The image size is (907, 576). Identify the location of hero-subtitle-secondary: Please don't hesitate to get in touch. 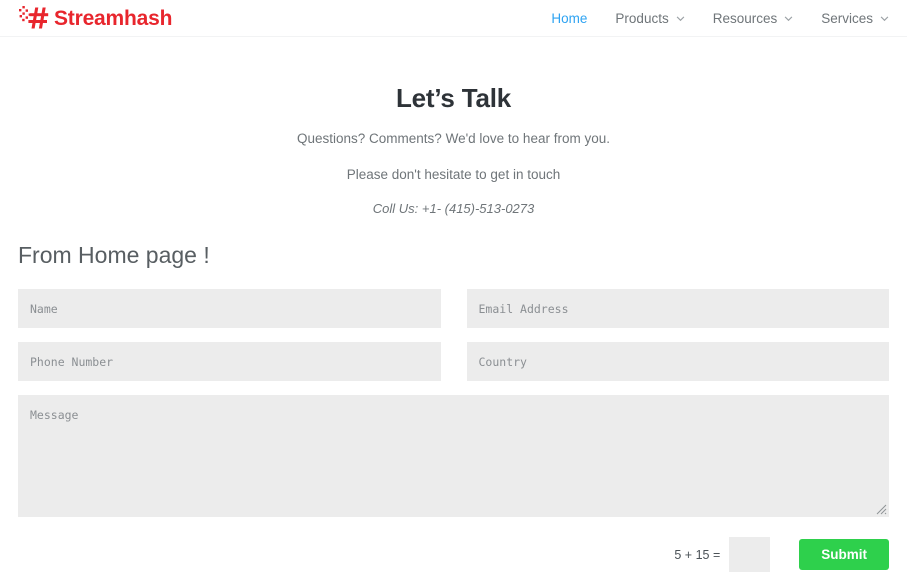
(453, 175).